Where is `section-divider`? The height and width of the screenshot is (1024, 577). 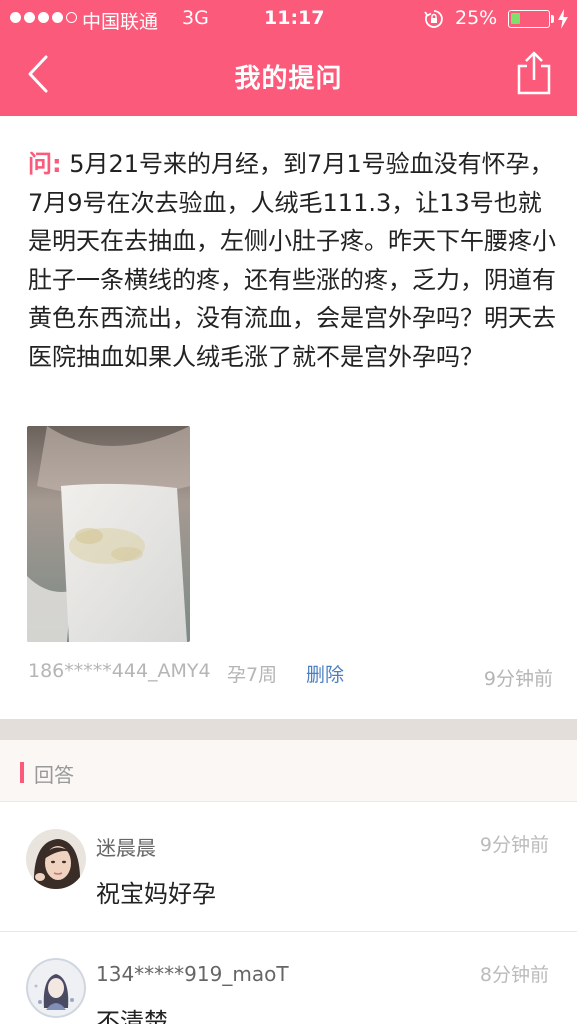 section-divider is located at coordinates (288, 729).